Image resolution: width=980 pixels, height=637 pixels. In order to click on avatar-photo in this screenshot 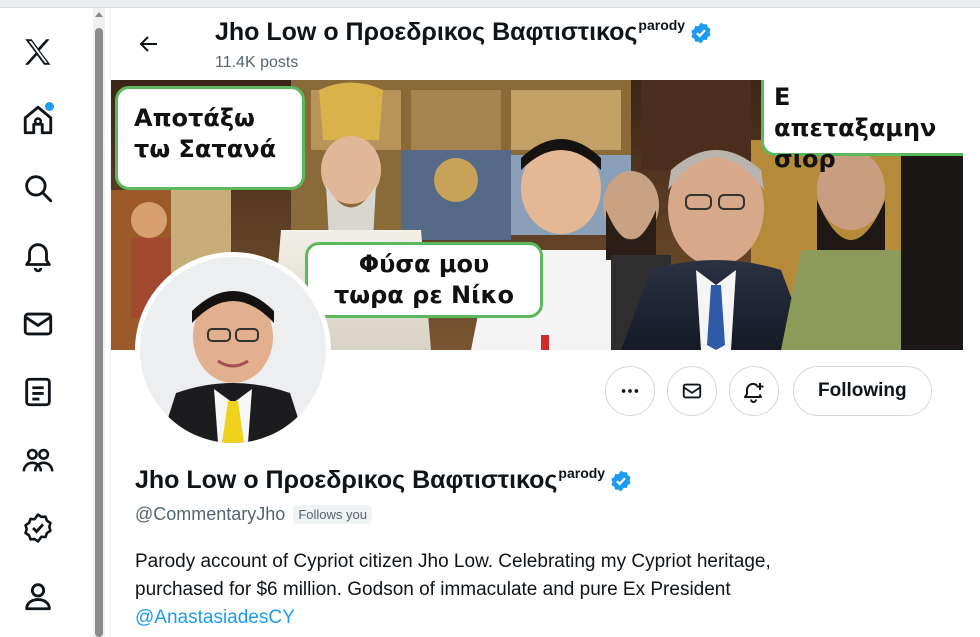, I will do `click(233, 350)`.